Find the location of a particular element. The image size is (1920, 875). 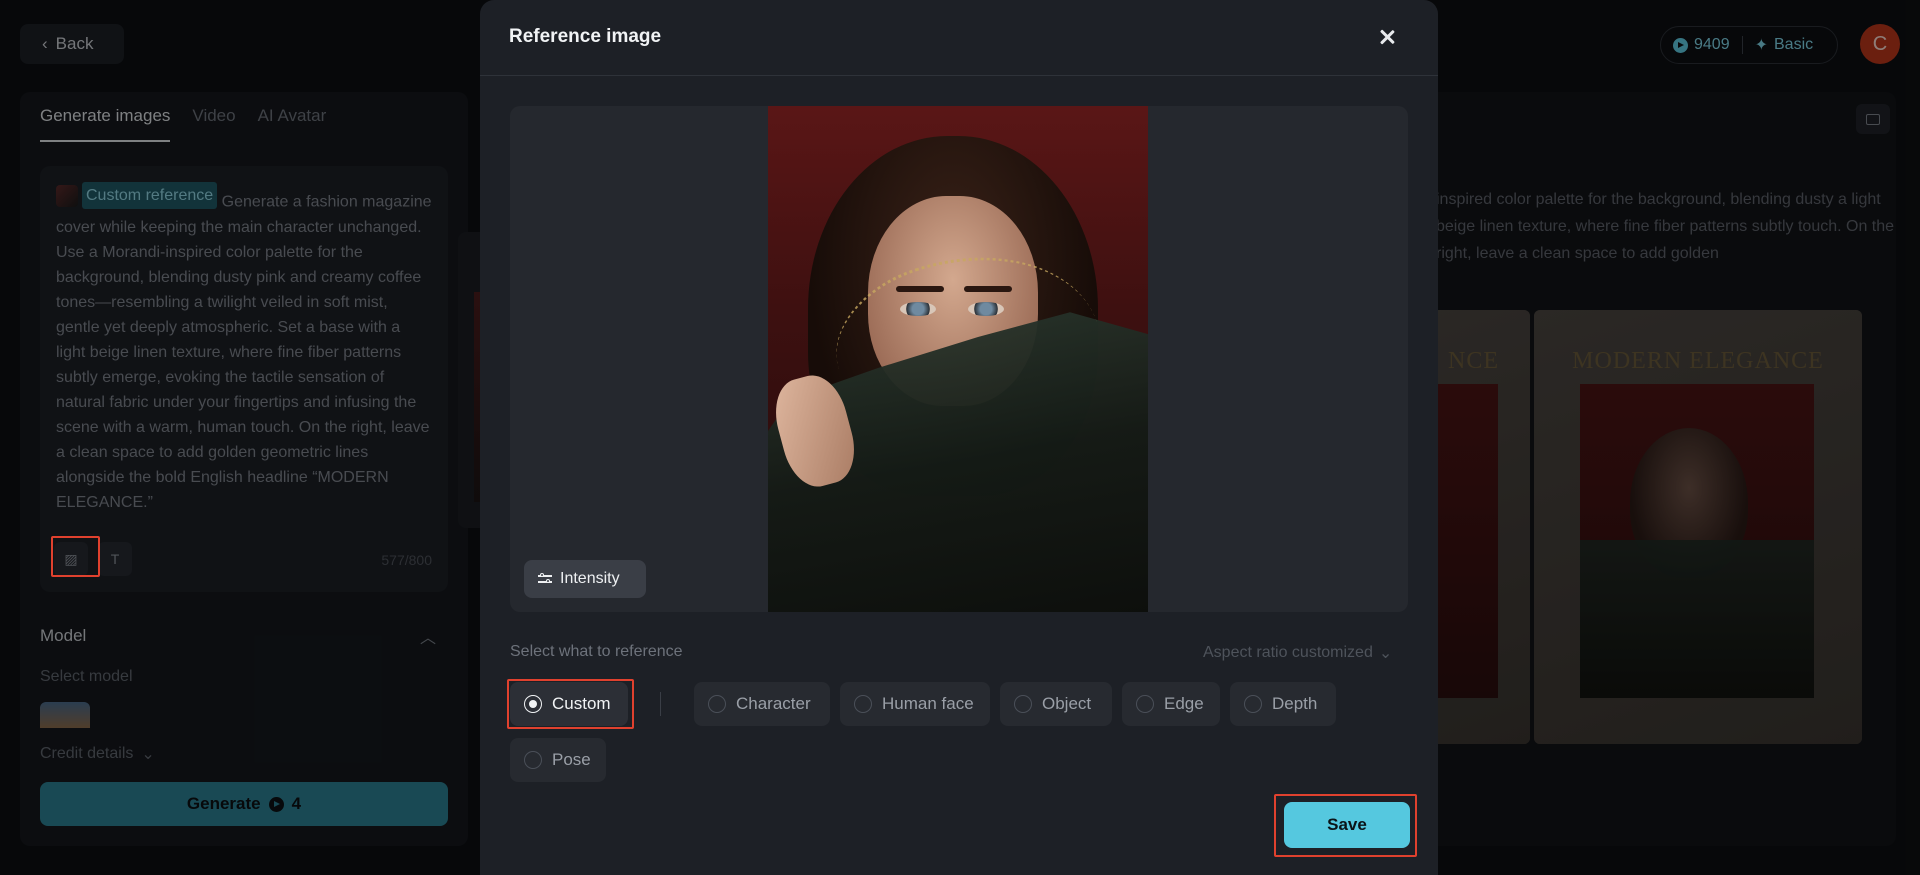

dialog-title: Reference image is located at coordinates (585, 36).